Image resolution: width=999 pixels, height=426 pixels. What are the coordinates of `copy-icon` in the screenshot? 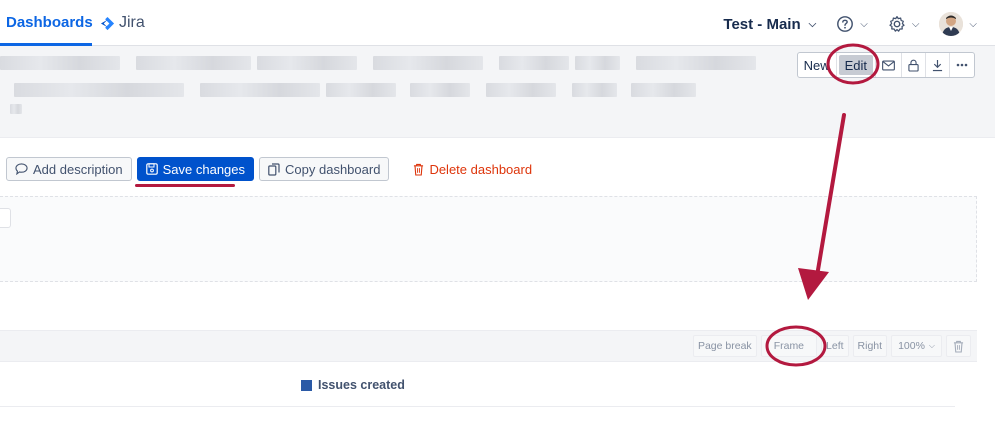 It's located at (274, 169).